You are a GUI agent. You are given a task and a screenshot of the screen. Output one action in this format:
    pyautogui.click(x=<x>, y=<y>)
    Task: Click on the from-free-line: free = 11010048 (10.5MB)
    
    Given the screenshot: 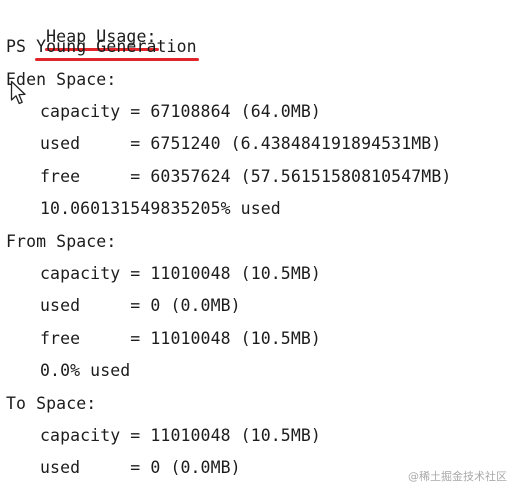 What is the action you would take?
    pyautogui.click(x=180, y=338)
    